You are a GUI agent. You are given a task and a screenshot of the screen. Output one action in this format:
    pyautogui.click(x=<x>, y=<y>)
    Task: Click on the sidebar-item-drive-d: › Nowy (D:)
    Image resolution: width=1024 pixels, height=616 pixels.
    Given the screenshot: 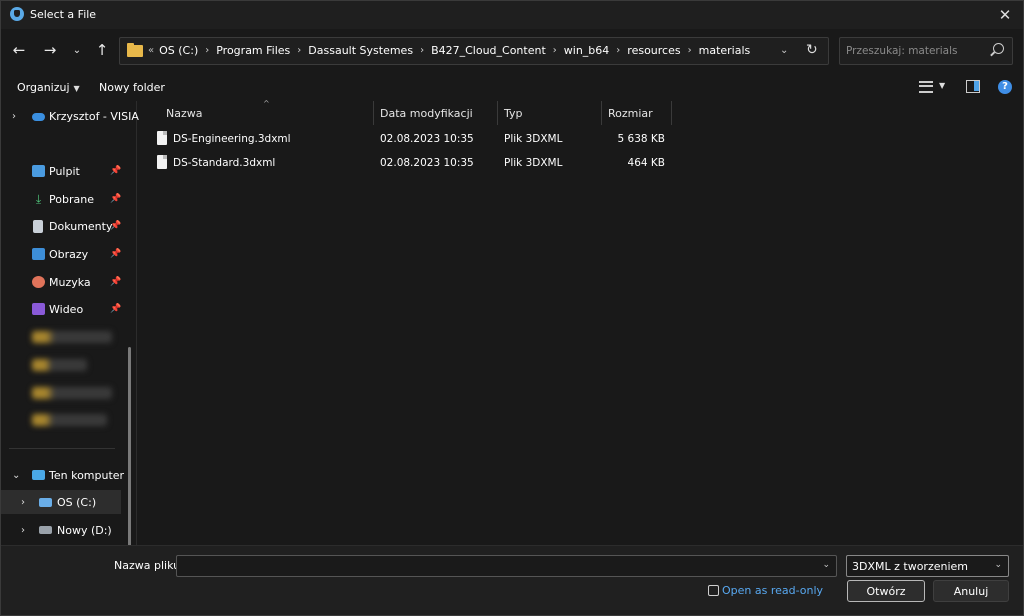 What is the action you would take?
    pyautogui.click(x=61, y=530)
    